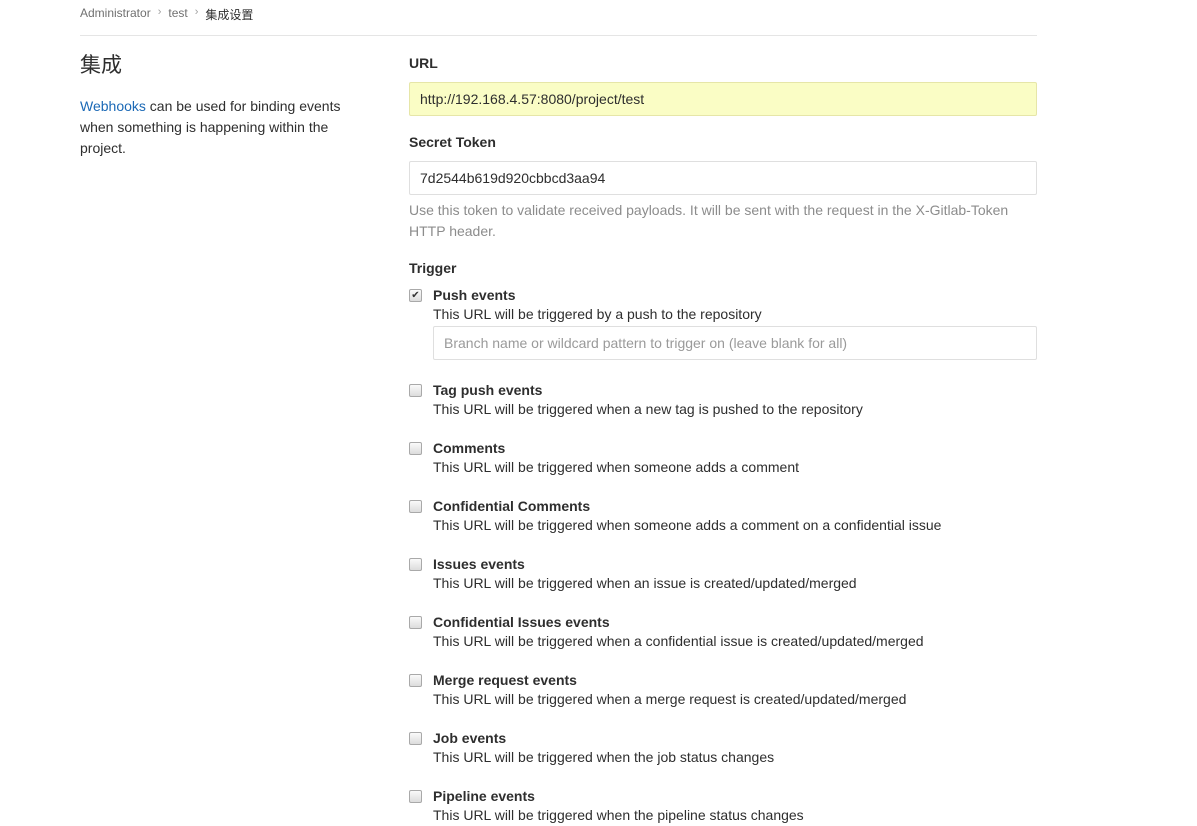  I want to click on merge-request-events-checkbox, so click(415, 680).